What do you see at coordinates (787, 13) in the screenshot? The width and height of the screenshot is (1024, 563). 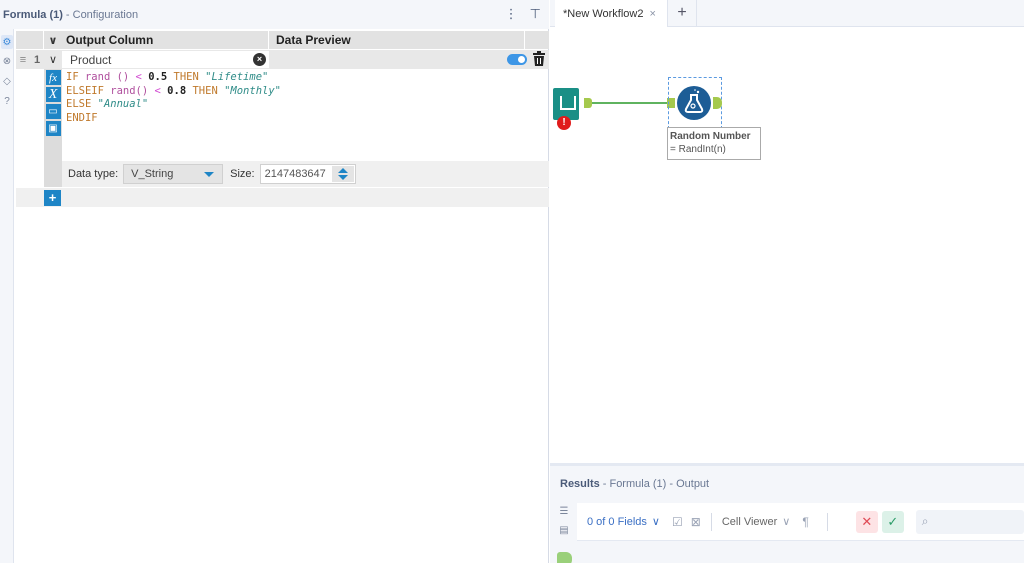 I see `workflow-tabs: *New Workflow2 × +` at bounding box center [787, 13].